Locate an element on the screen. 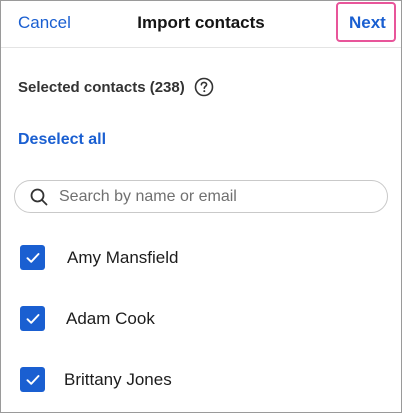 The height and width of the screenshot is (413, 402). deselect-all-button: Deselect all is located at coordinates (62, 140).